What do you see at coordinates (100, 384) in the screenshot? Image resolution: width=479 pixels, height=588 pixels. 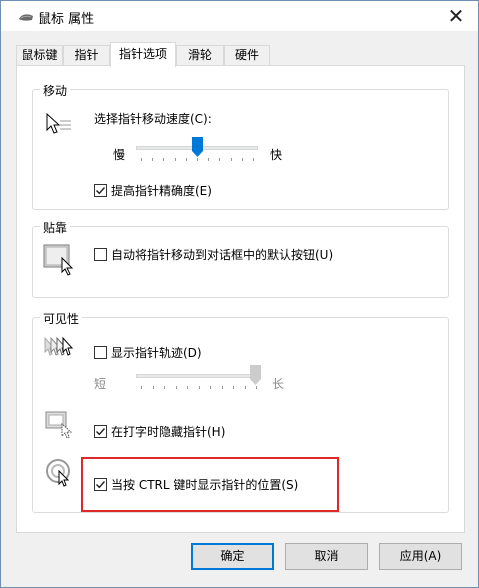 I see `trails-short-label: 短` at bounding box center [100, 384].